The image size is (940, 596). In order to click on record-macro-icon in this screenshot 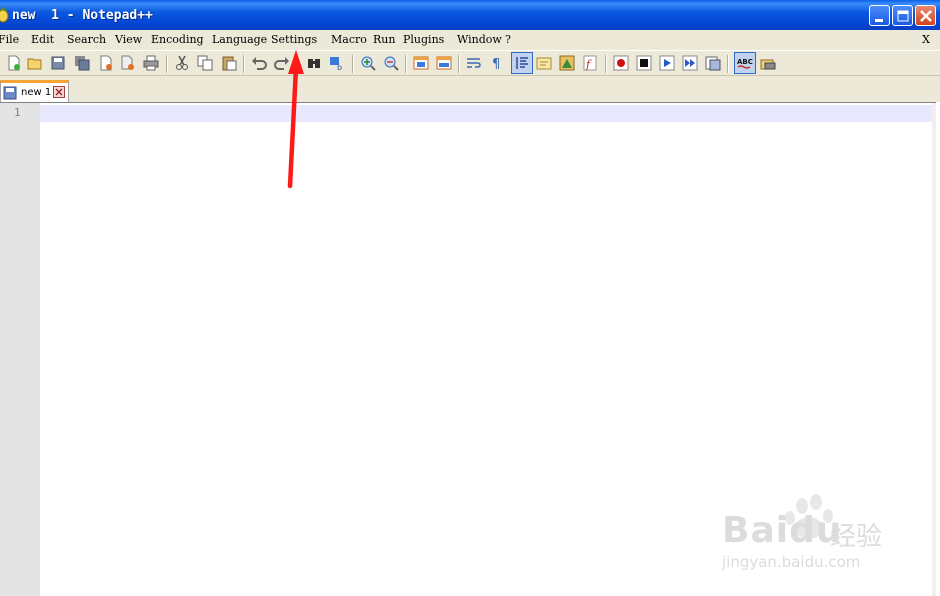, I will do `click(621, 63)`.